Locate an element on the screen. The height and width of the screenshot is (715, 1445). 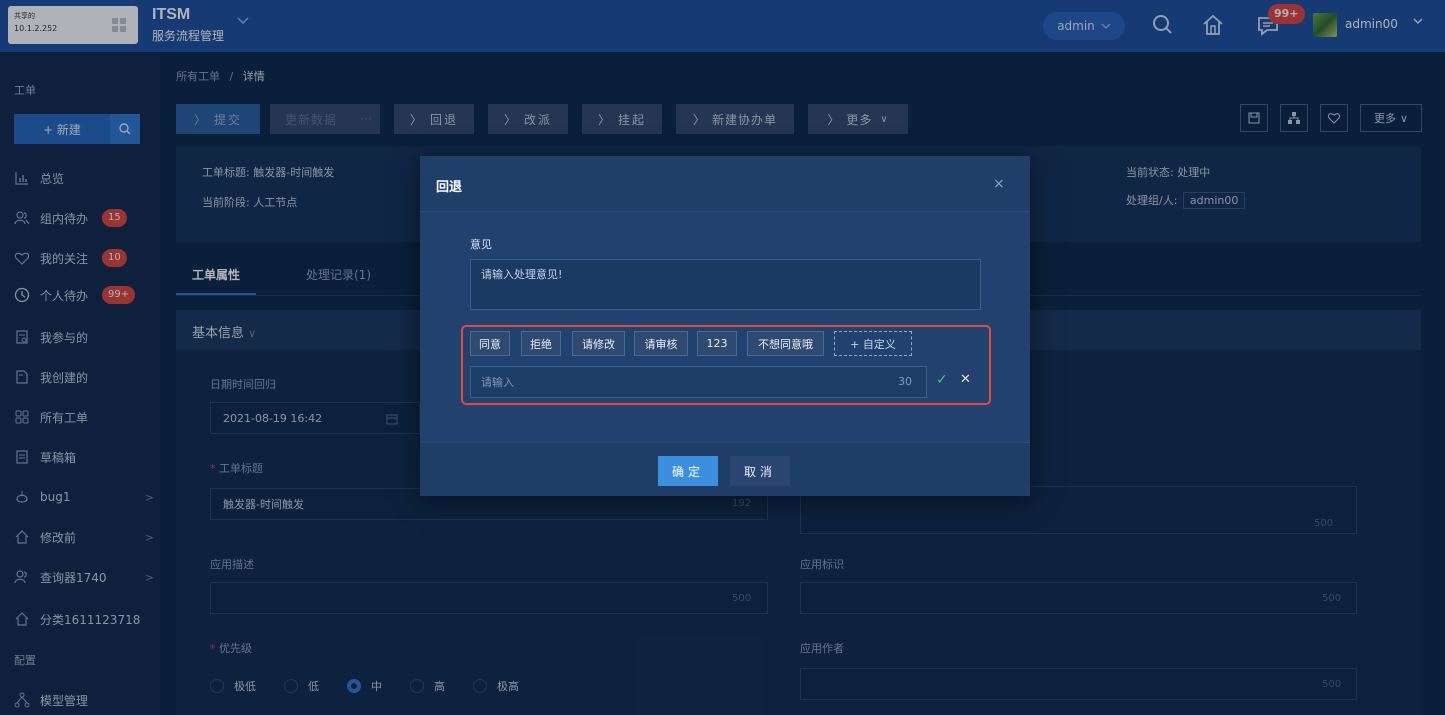
quick-tag-agree: 同意 is located at coordinates (490, 343).